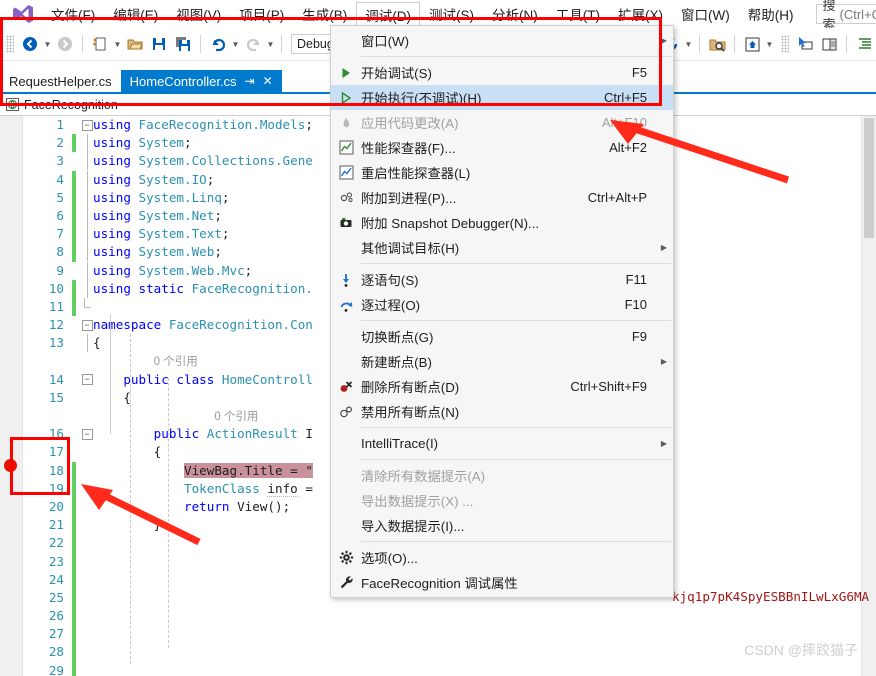 This screenshot has width=876, height=676. What do you see at coordinates (60, 270) in the screenshot?
I see `line-number: 9` at bounding box center [60, 270].